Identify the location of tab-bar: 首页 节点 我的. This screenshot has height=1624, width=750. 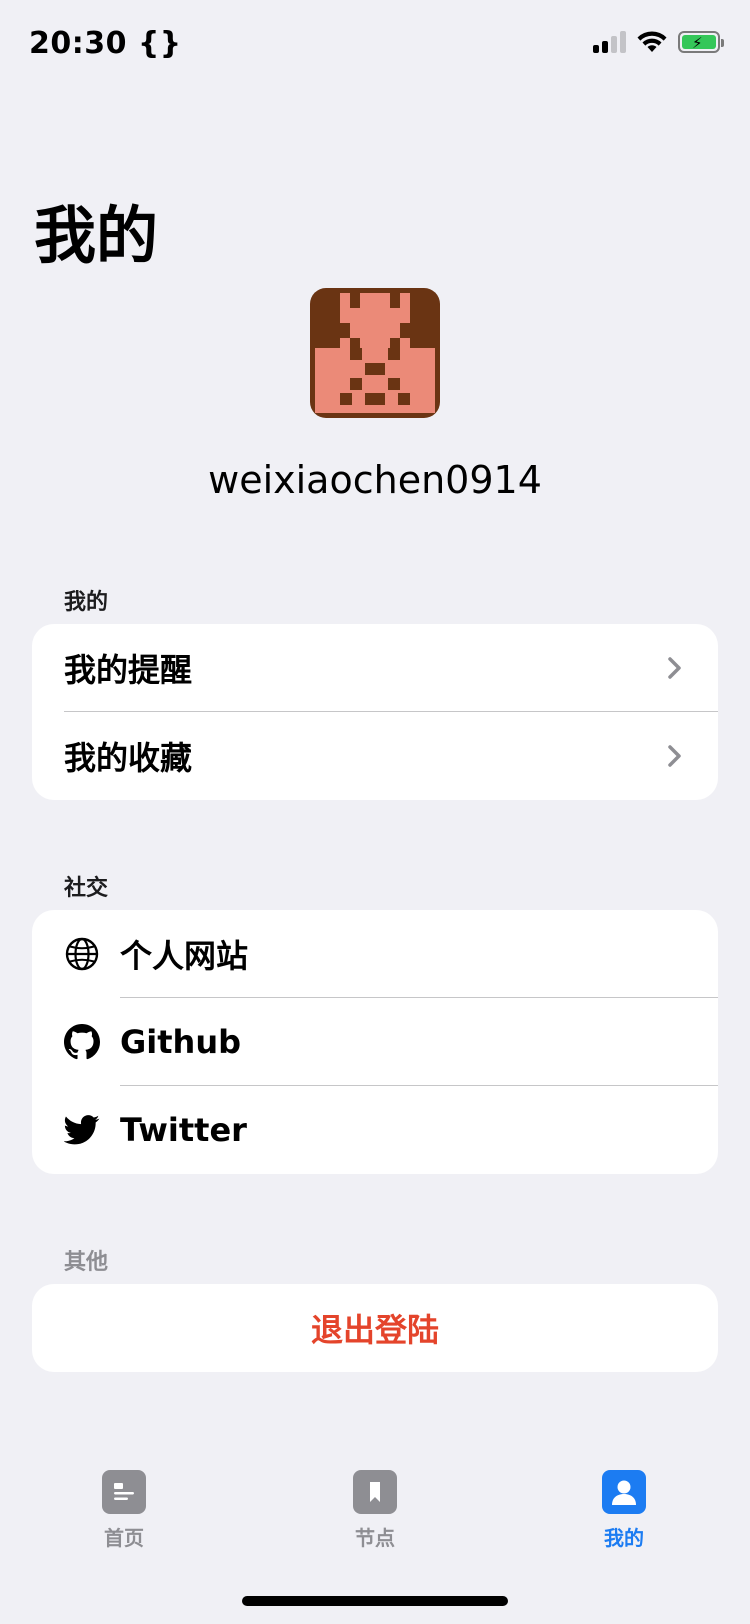
(375, 1520).